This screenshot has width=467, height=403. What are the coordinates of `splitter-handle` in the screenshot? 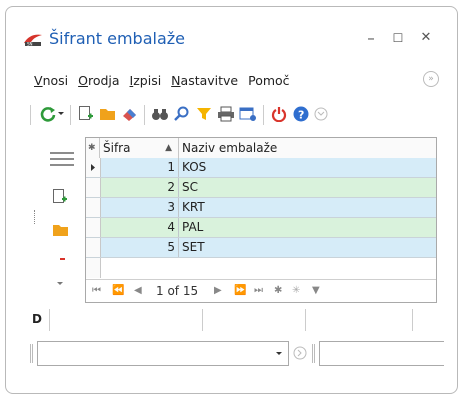 It's located at (35, 217).